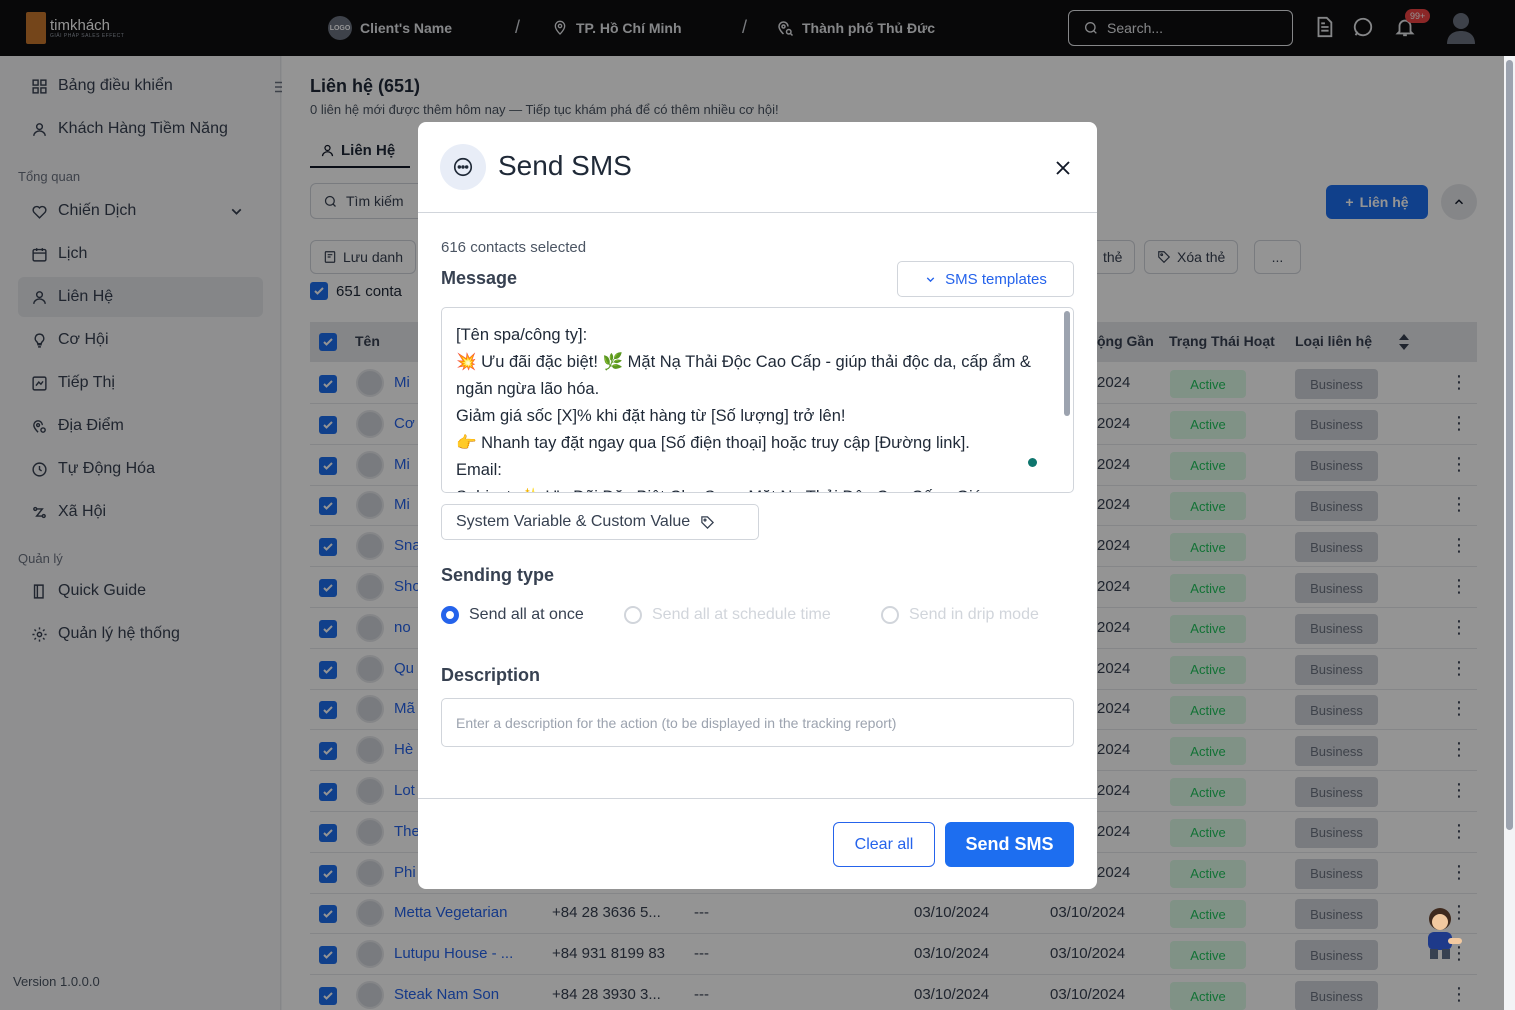 The height and width of the screenshot is (1010, 1515). I want to click on dialog-footer: Clear all Send SMS, so click(757, 843).